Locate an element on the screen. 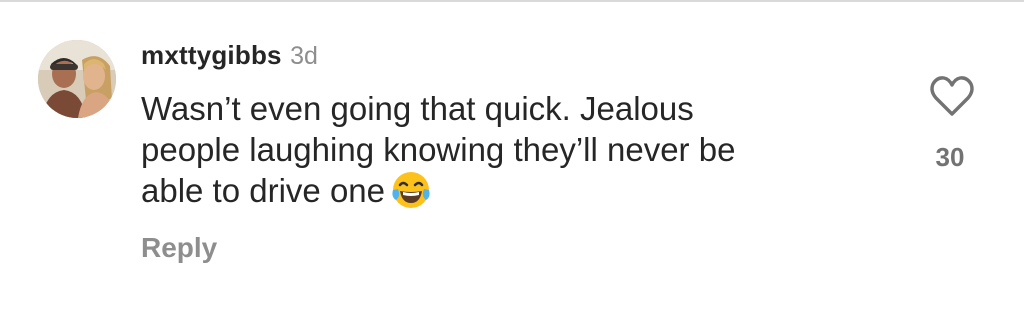 This screenshot has height=327, width=1024. heart-outline-icon is located at coordinates (952, 96).